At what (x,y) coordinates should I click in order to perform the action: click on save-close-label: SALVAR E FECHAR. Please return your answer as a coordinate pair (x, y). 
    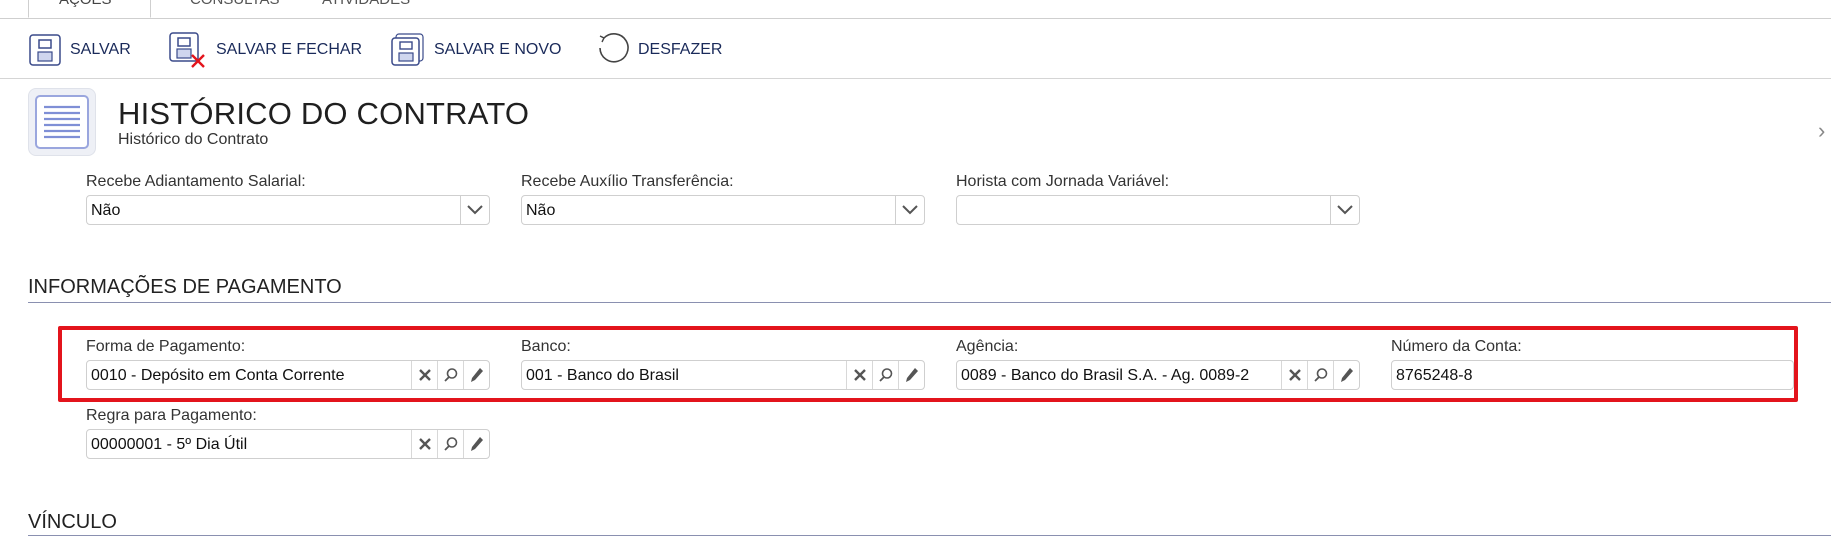
    Looking at the image, I should click on (289, 49).